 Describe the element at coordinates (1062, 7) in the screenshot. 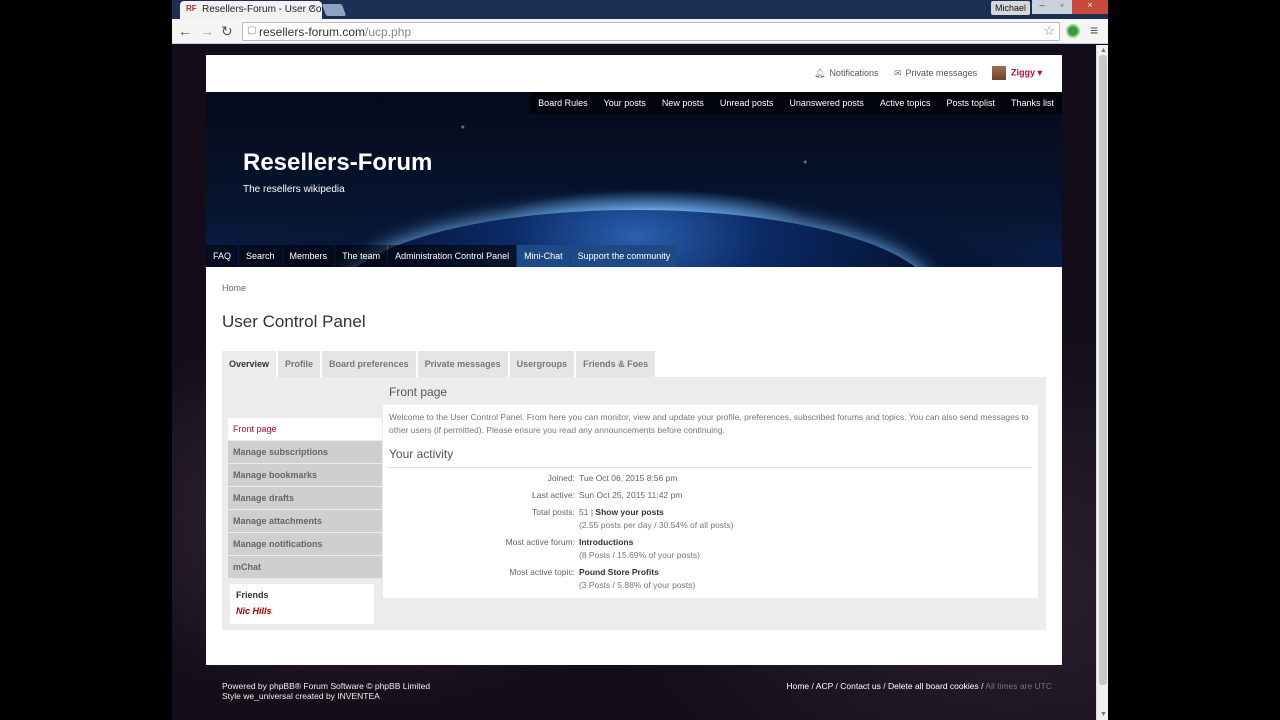

I see `maximize-button: ▫` at that location.